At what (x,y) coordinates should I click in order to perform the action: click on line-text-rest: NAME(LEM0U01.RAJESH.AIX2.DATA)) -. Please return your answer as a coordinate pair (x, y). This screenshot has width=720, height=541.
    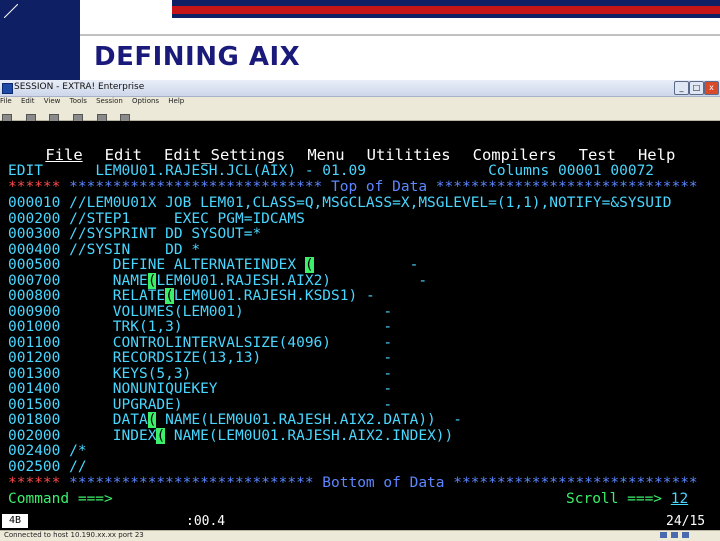
    Looking at the image, I should click on (309, 420).